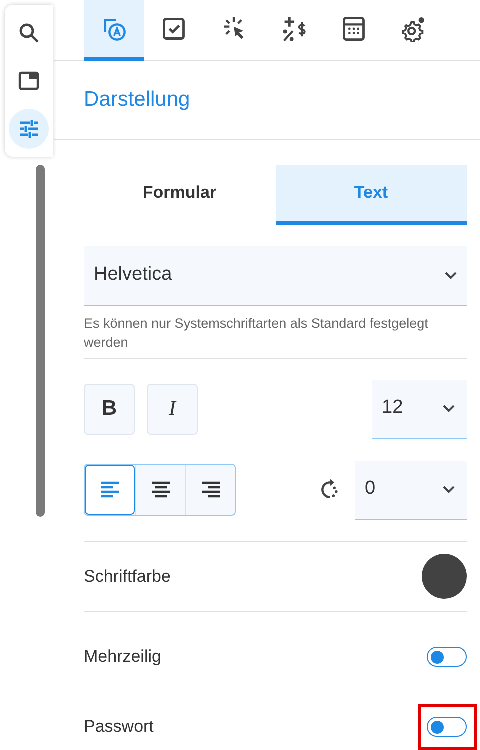  Describe the element at coordinates (370, 489) in the screenshot. I see `select-value: 0` at that location.